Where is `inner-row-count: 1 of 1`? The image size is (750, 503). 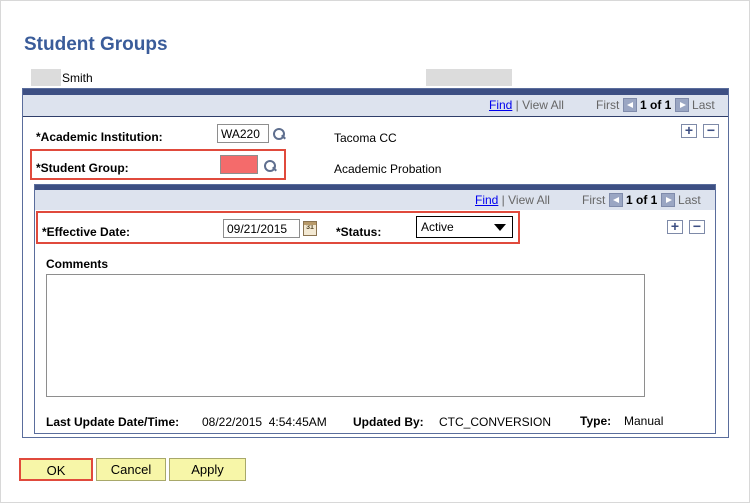
inner-row-count: 1 of 1 is located at coordinates (642, 200).